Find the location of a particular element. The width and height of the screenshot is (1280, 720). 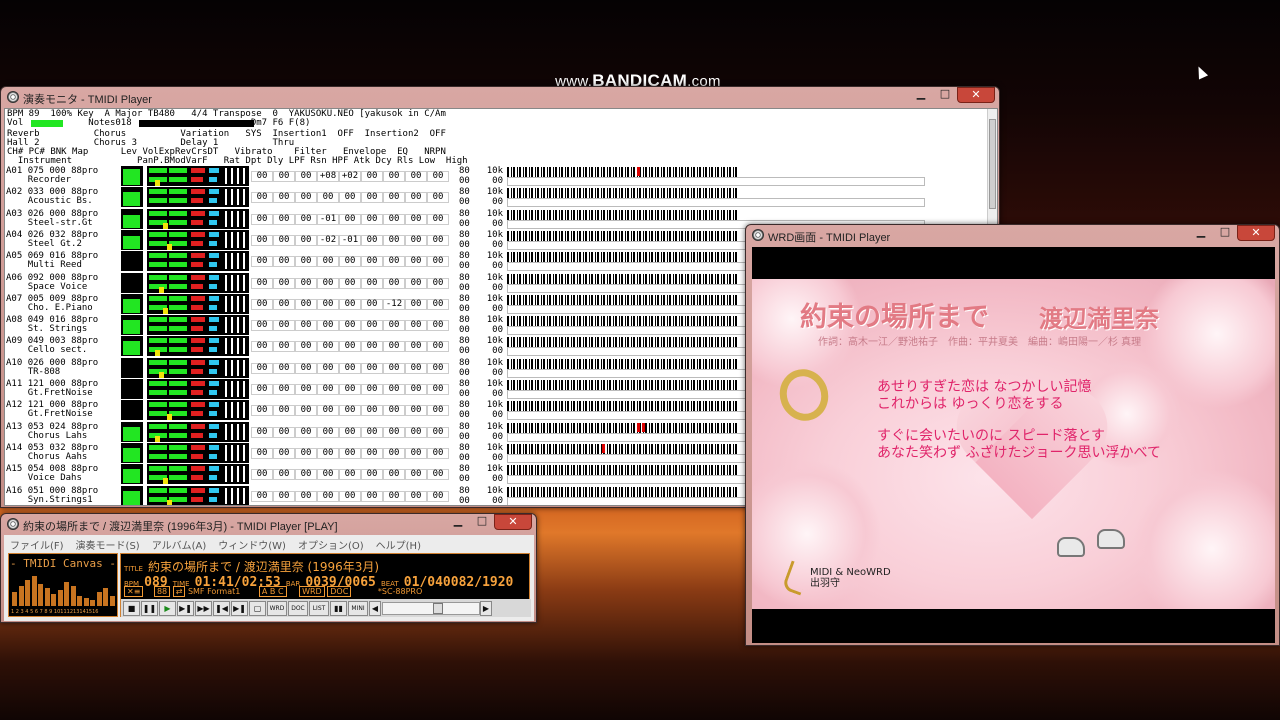

channel-label: A16 051 000 88pro Syn.Strings1 is located at coordinates (52, 495).